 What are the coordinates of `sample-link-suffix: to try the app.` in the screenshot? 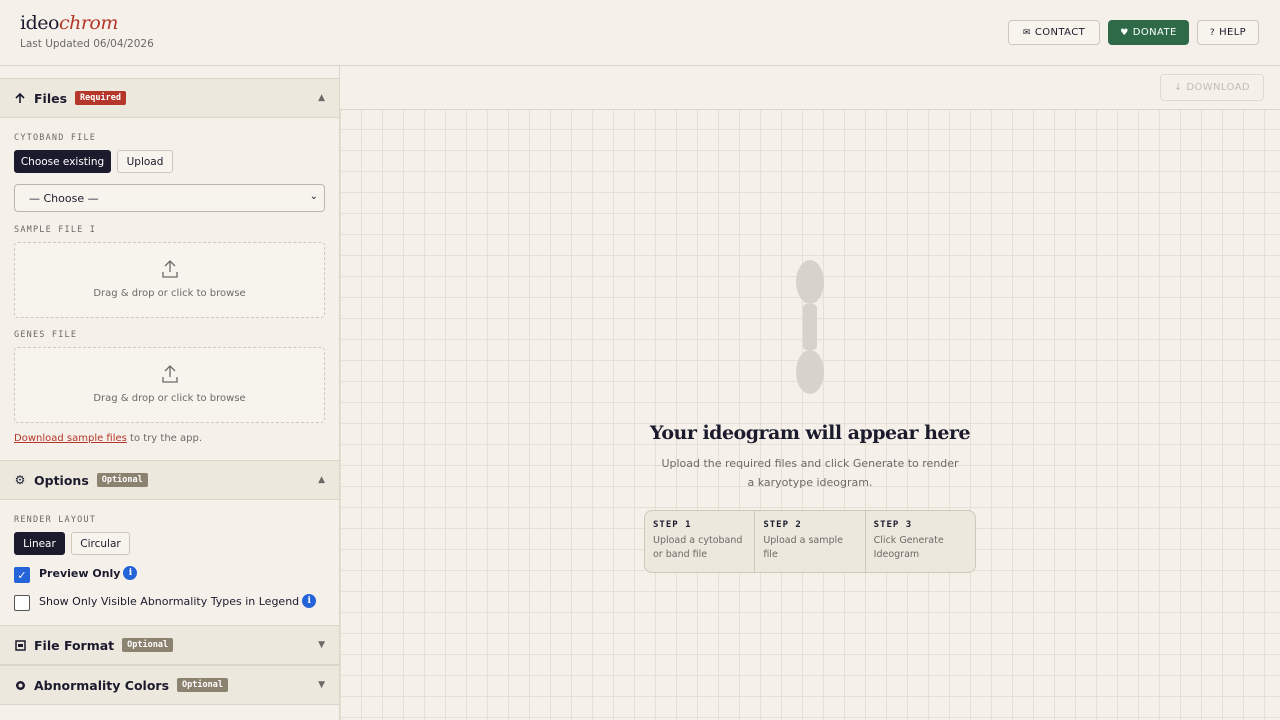 It's located at (164, 438).